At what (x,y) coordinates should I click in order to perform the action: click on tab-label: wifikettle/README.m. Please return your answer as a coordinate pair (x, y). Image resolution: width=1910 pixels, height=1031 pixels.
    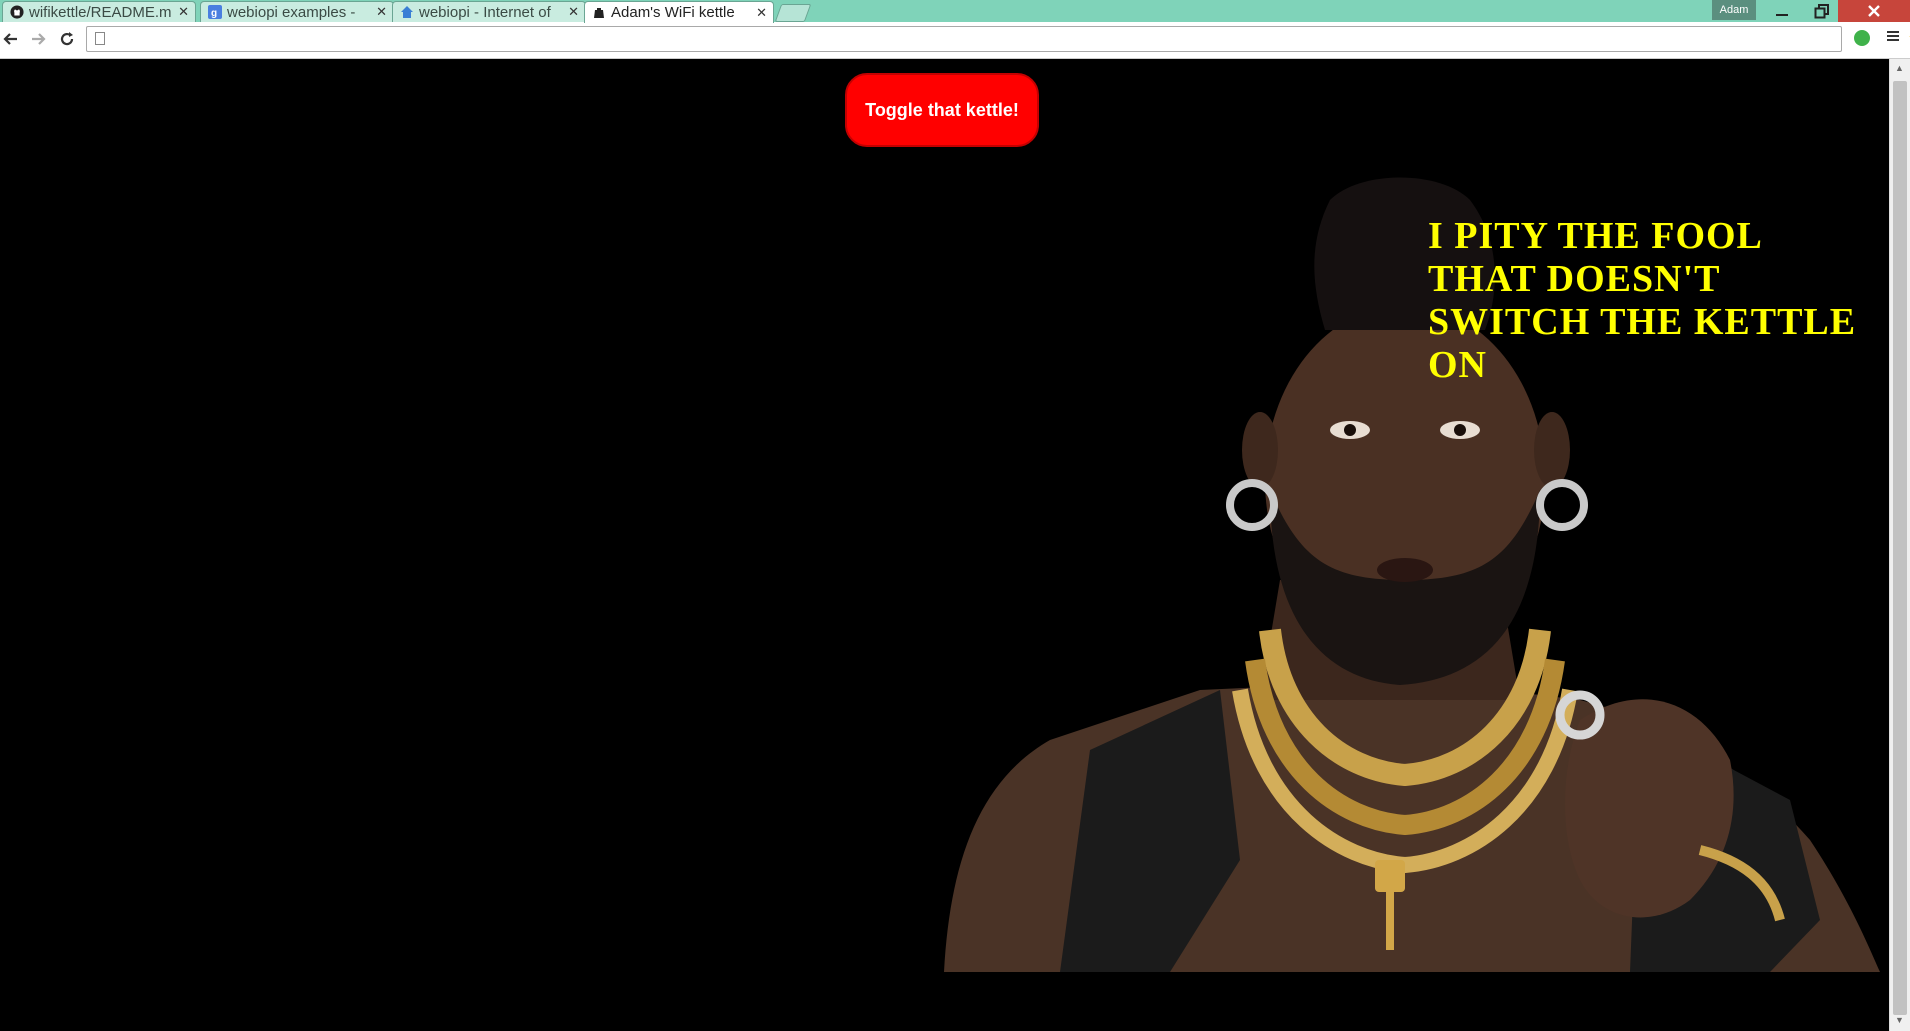
    Looking at the image, I should click on (100, 12).